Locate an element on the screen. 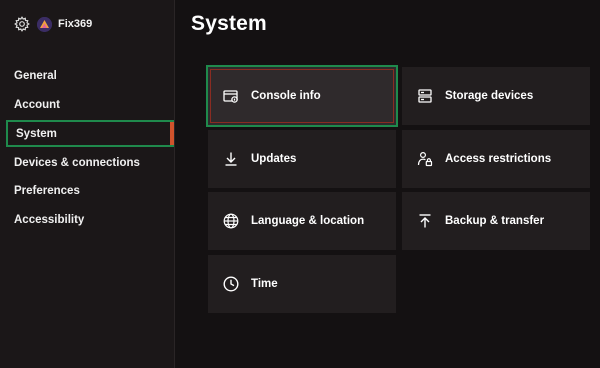  sidebar-item-label: General is located at coordinates (35, 76).